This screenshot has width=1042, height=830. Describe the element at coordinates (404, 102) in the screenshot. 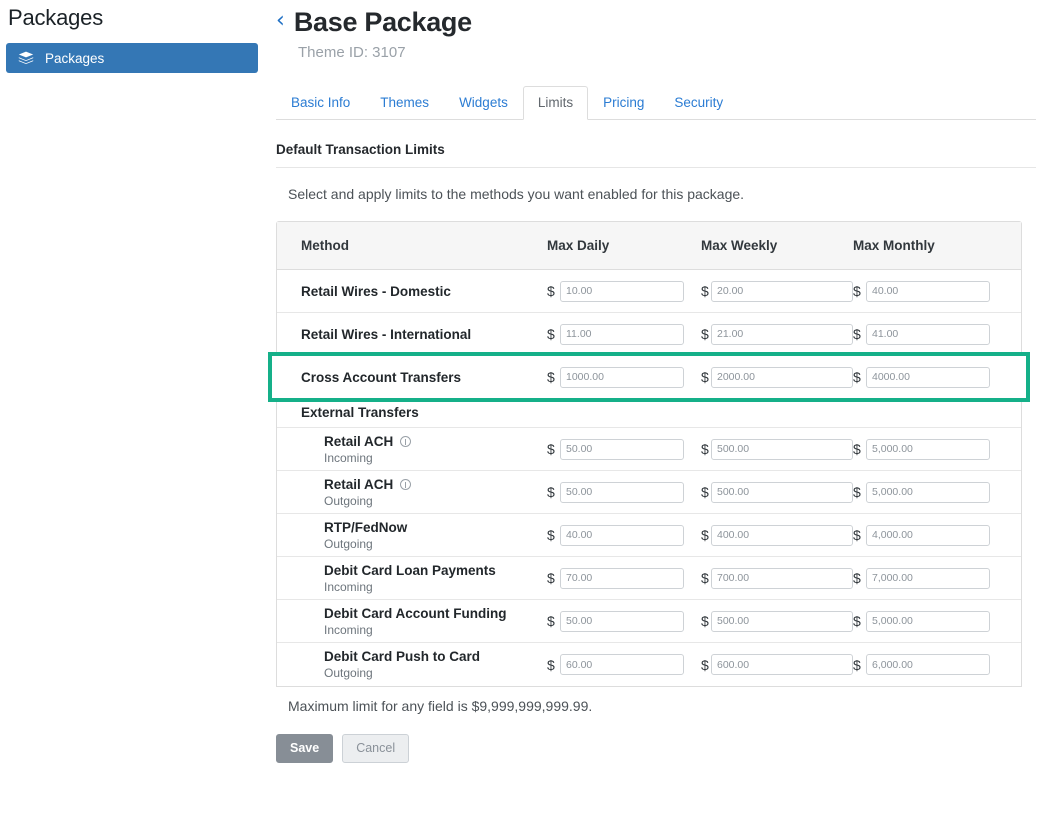

I see `tab-themes: Themes` at that location.